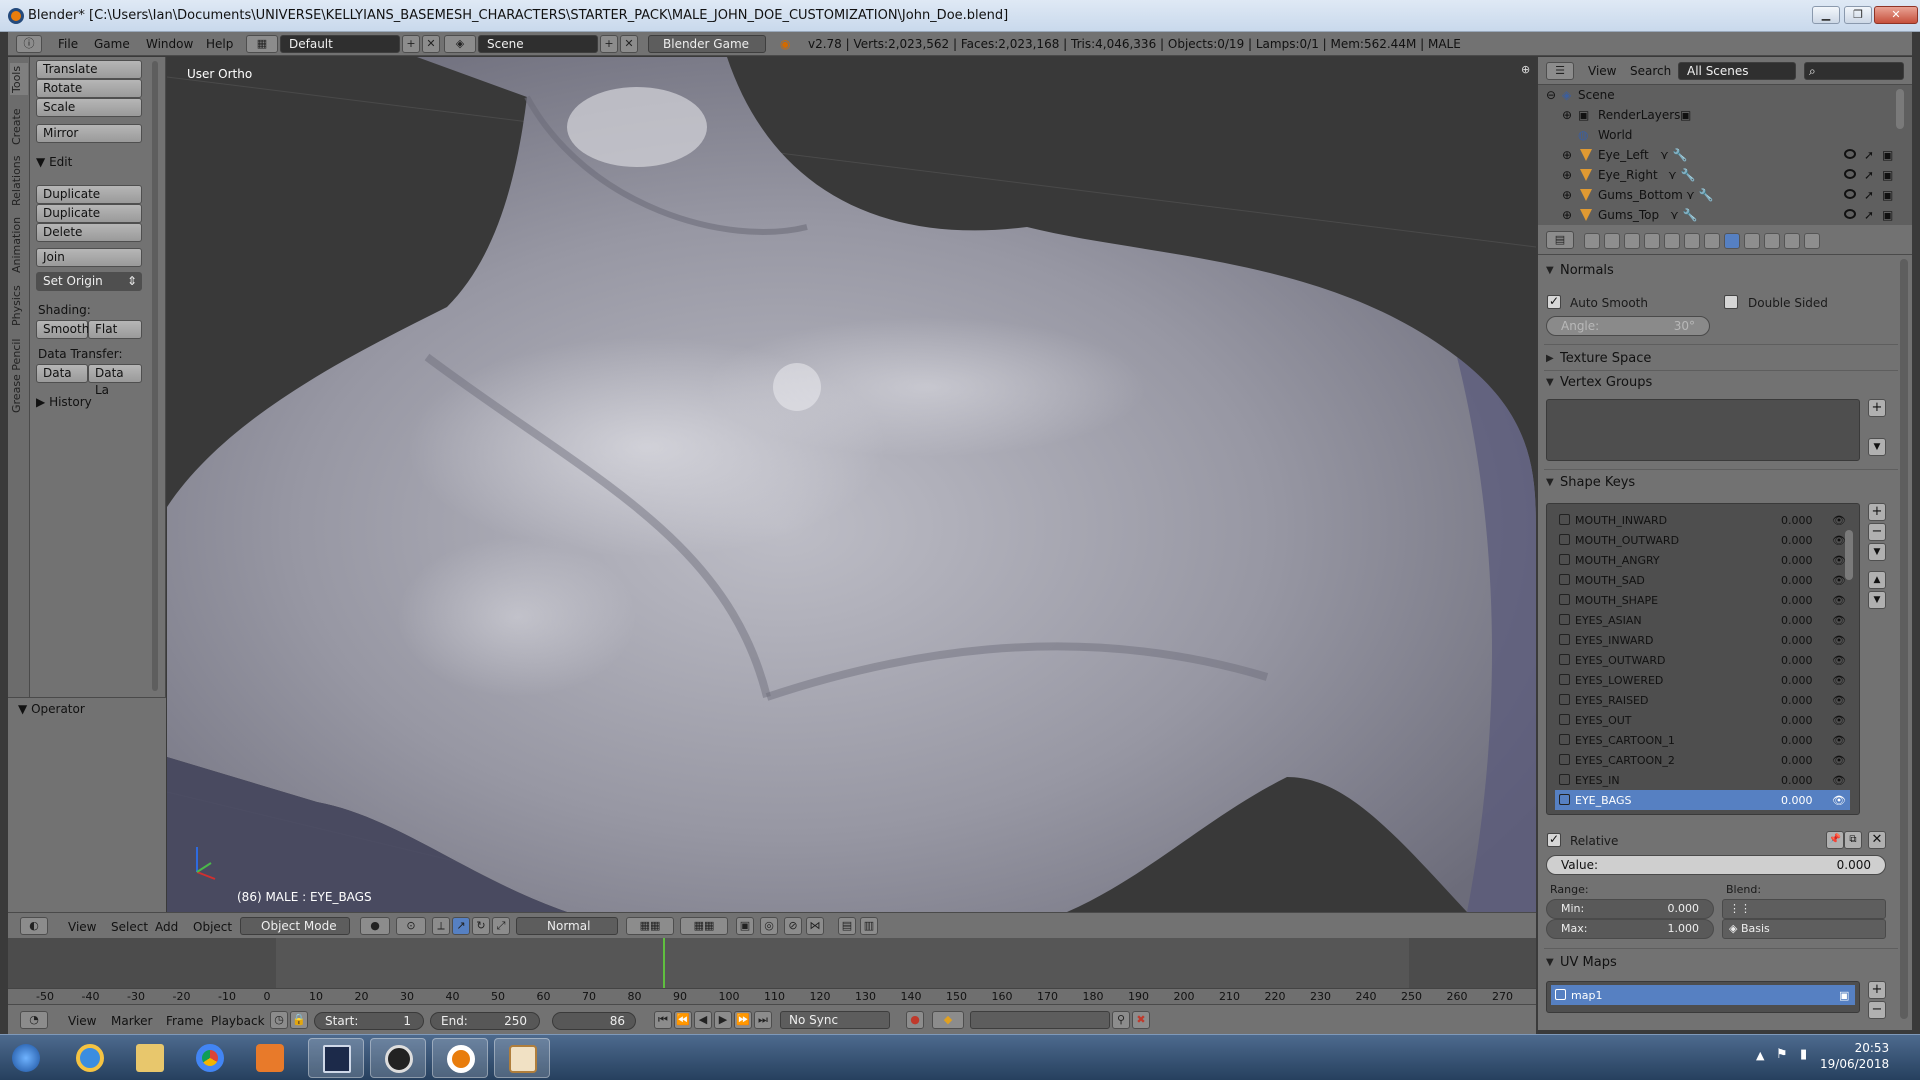 The width and height of the screenshot is (1920, 1080). What do you see at coordinates (1602, 71) in the screenshot?
I see `outliner-menu-view: View` at bounding box center [1602, 71].